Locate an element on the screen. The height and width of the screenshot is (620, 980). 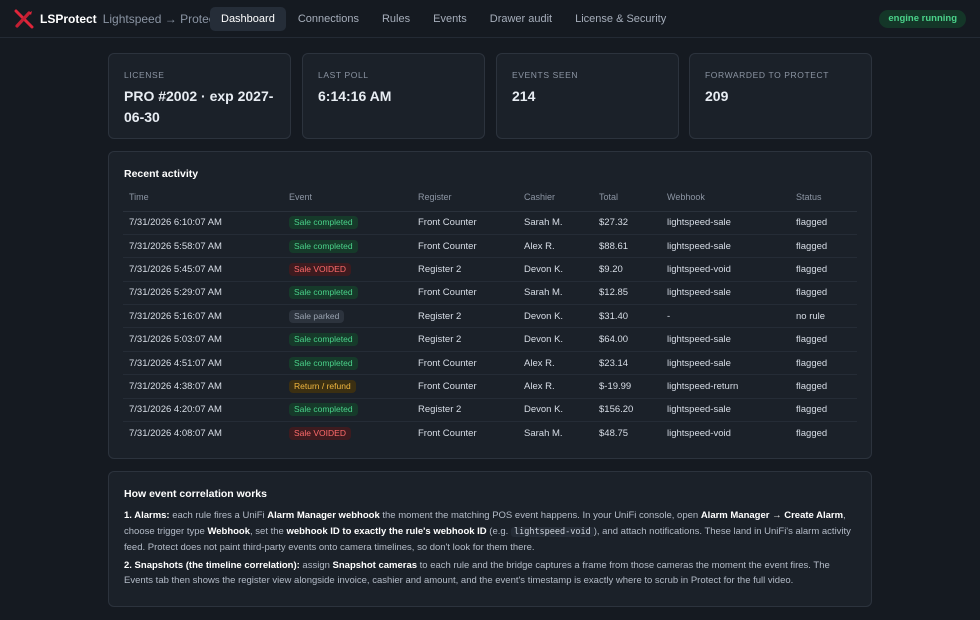
brand-tagline: Lightspeed → Protect is located at coordinates (160, 19).